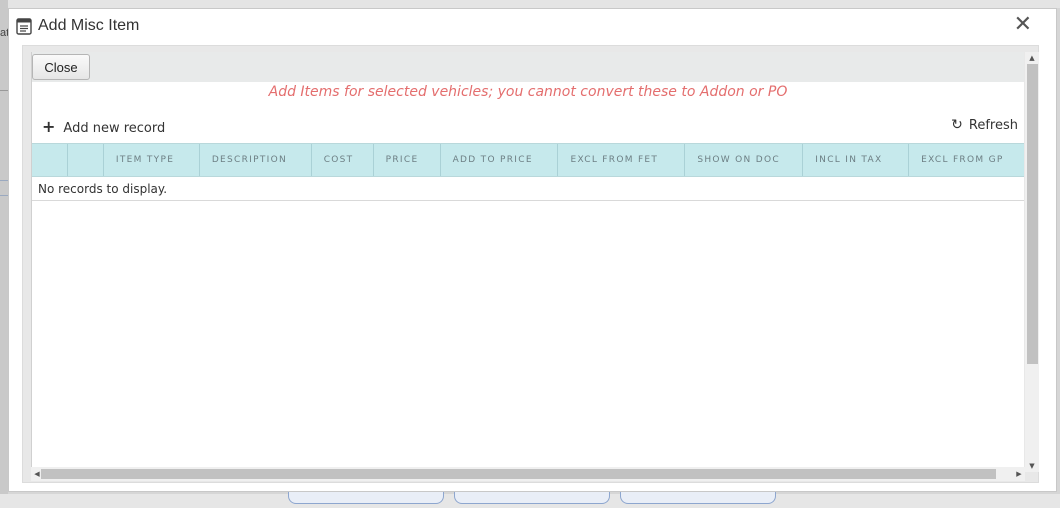  I want to click on column-header-cost: COST, so click(343, 160).